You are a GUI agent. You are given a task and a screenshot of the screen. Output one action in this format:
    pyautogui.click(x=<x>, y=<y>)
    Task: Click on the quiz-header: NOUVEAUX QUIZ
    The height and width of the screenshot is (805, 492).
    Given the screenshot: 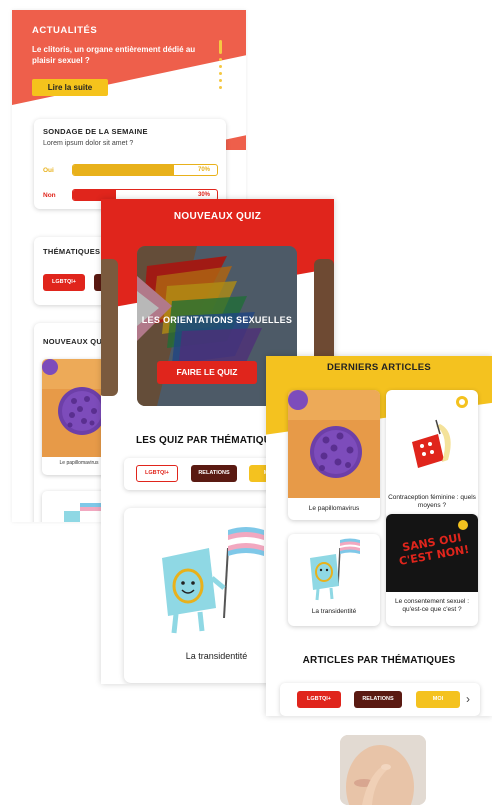 What is the action you would take?
    pyautogui.click(x=217, y=216)
    